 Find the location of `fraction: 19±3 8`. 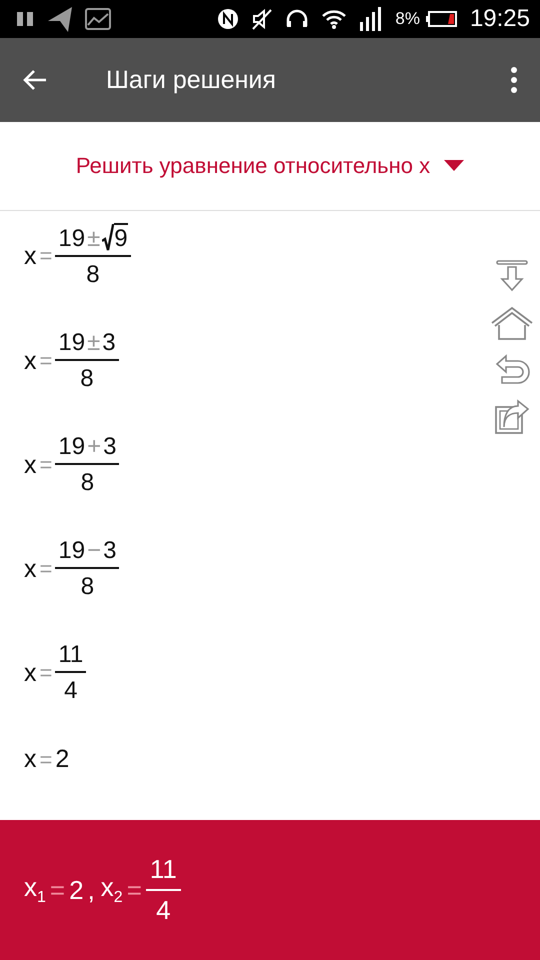

fraction: 19±3 8 is located at coordinates (87, 361).